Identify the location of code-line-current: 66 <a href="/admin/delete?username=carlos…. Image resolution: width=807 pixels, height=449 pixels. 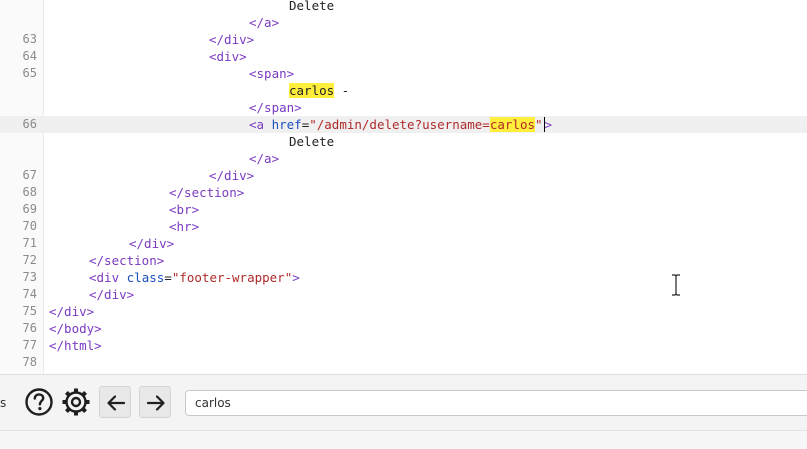
(403, 124).